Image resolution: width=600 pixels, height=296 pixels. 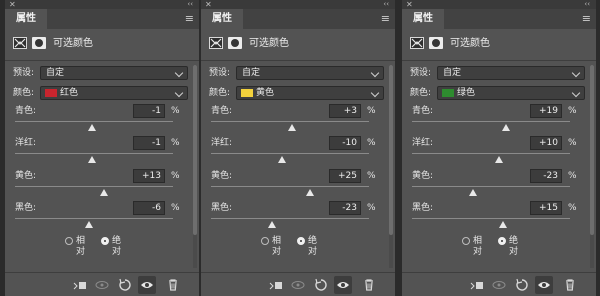 What do you see at coordinates (149, 208) in the screenshot?
I see `slider-value-input: -6` at bounding box center [149, 208].